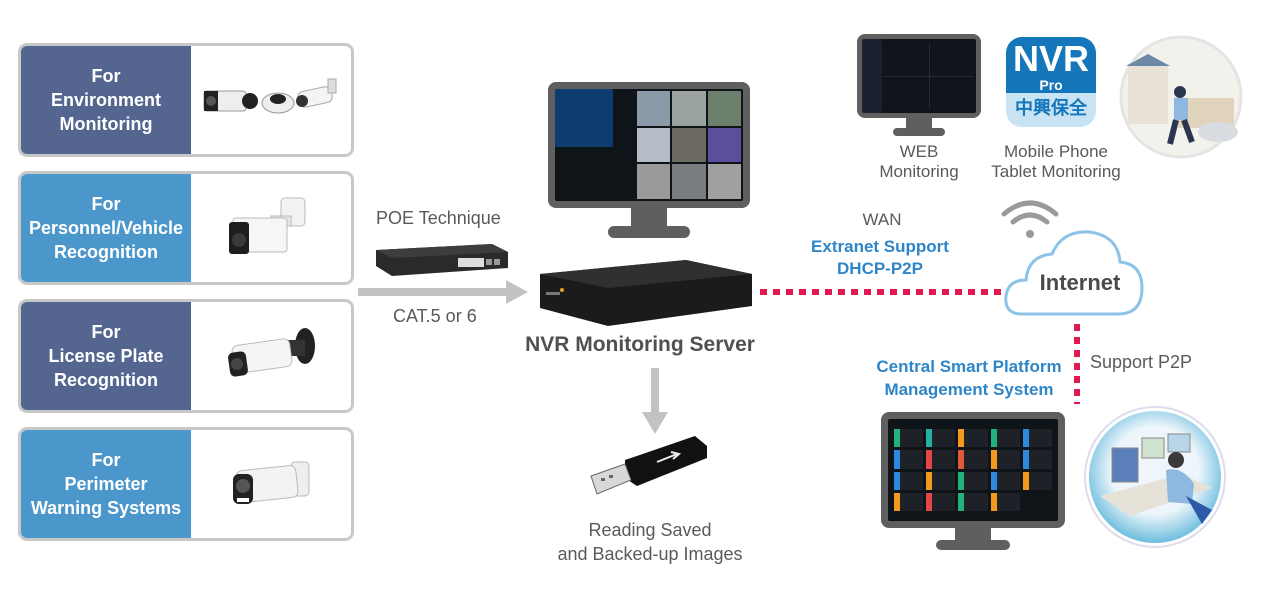 The width and height of the screenshot is (1280, 600). Describe the element at coordinates (1050, 58) in the screenshot. I see `app-icon-title: NVR` at that location.